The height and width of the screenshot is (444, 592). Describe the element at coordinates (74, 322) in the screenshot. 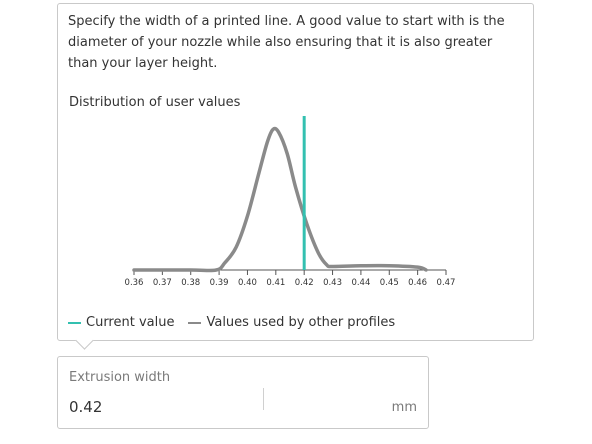

I see `legend-current-swatch` at that location.